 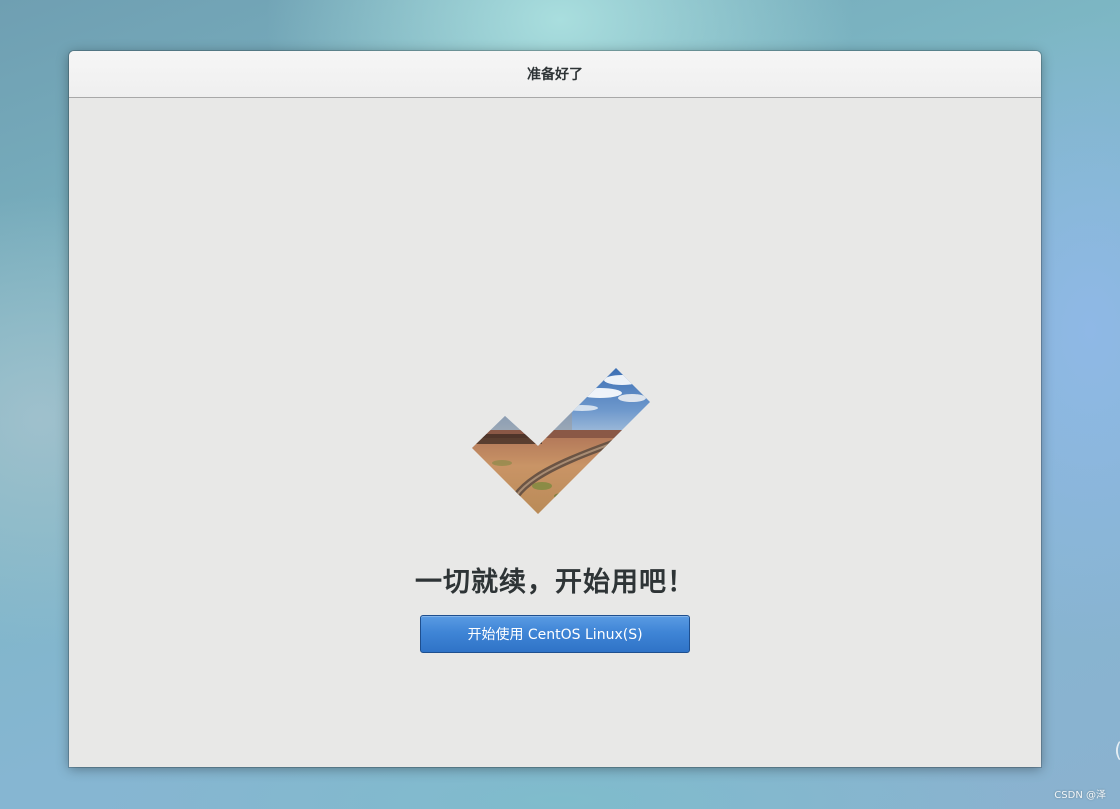 What do you see at coordinates (555, 582) in the screenshot?
I see `ready-headline: 一切就续，开始用吧！` at bounding box center [555, 582].